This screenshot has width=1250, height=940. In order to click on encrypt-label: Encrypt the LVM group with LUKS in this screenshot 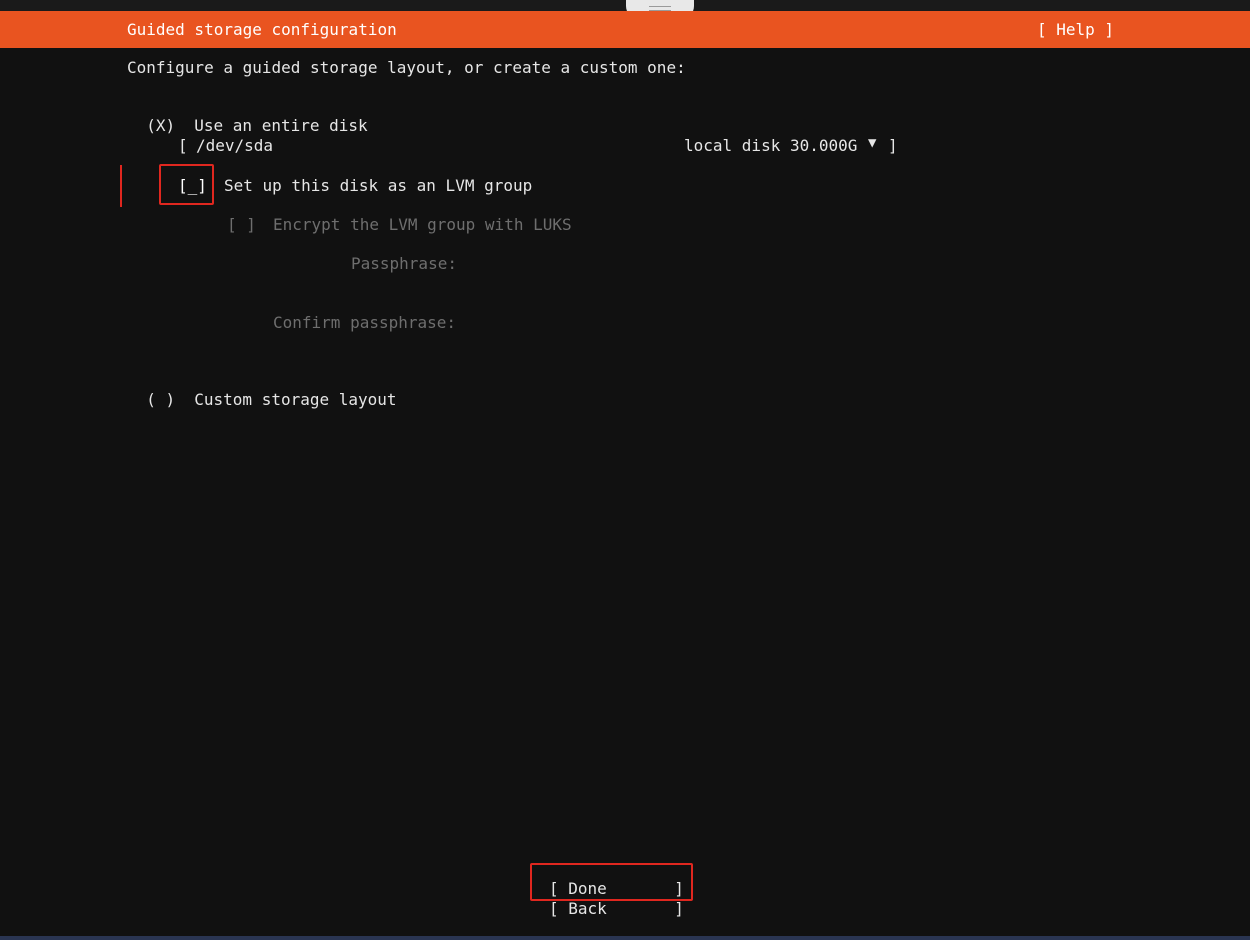, I will do `click(422, 224)`.